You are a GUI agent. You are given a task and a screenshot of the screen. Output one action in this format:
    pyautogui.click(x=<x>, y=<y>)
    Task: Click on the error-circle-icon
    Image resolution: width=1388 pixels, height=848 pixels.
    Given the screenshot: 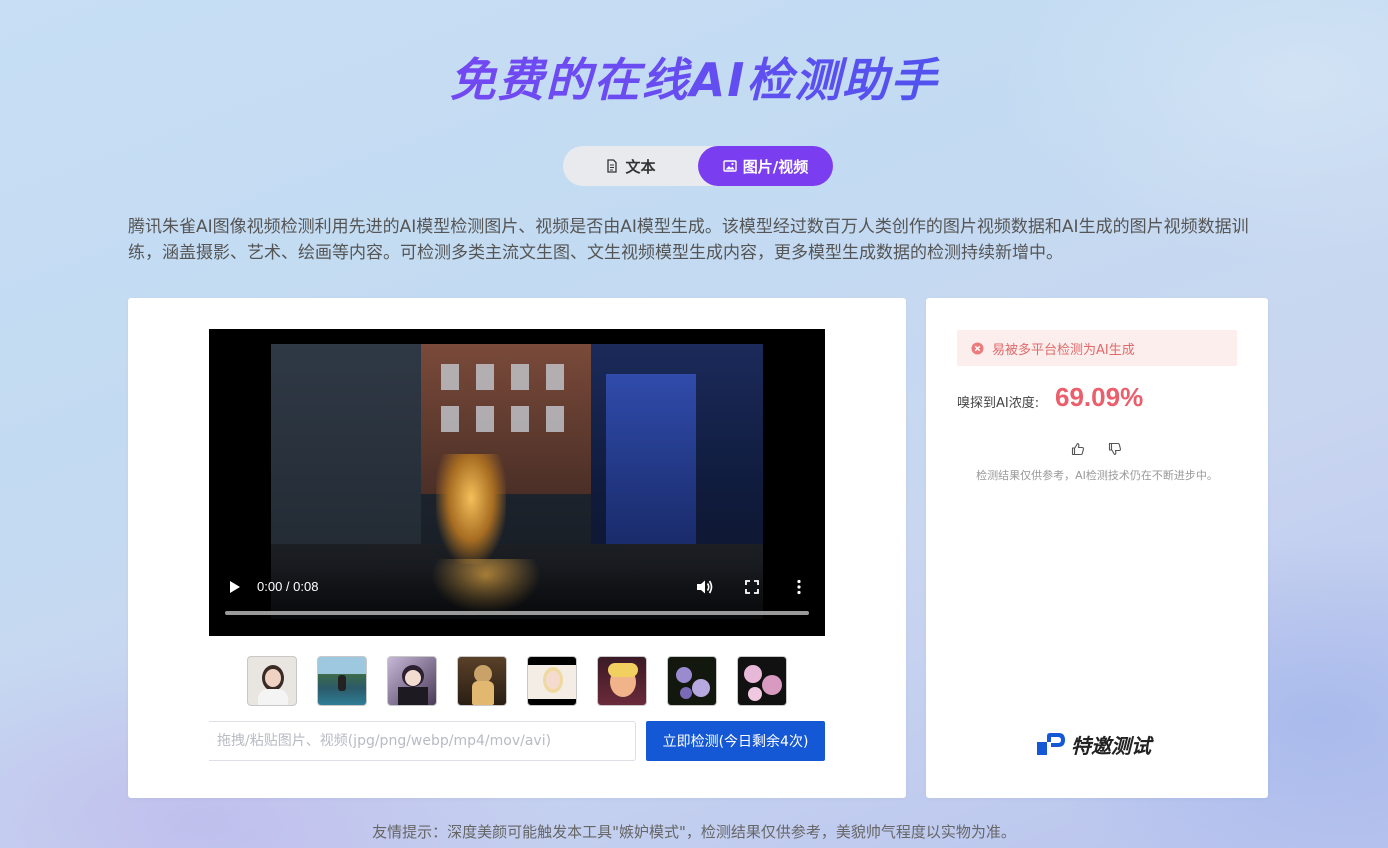 What is the action you would take?
    pyautogui.click(x=977, y=348)
    